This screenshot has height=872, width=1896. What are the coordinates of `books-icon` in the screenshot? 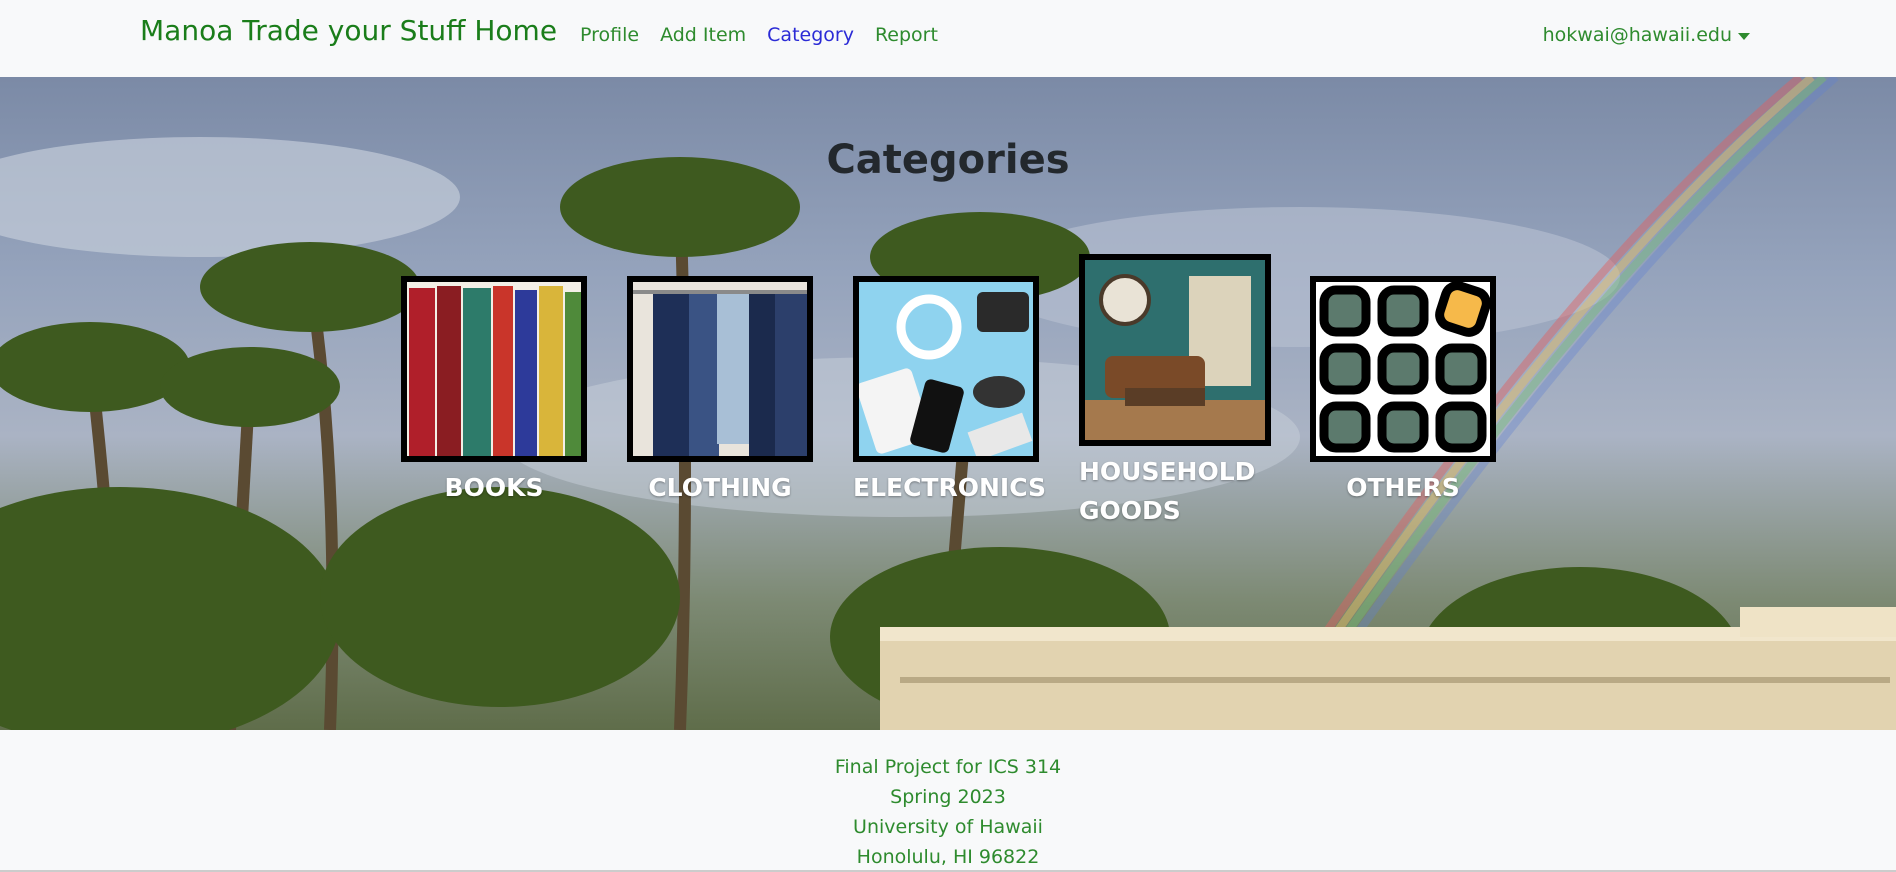 It's located at (494, 369).